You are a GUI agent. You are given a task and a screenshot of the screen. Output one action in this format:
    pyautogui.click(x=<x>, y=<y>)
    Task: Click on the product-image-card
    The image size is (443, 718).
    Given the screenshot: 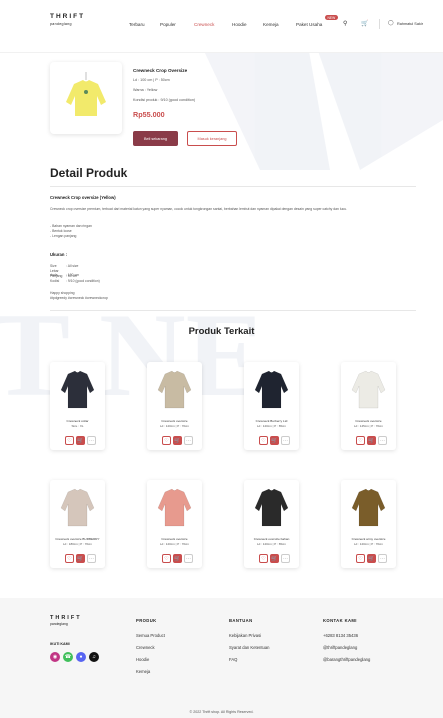 What is the action you would take?
    pyautogui.click(x=86, y=98)
    